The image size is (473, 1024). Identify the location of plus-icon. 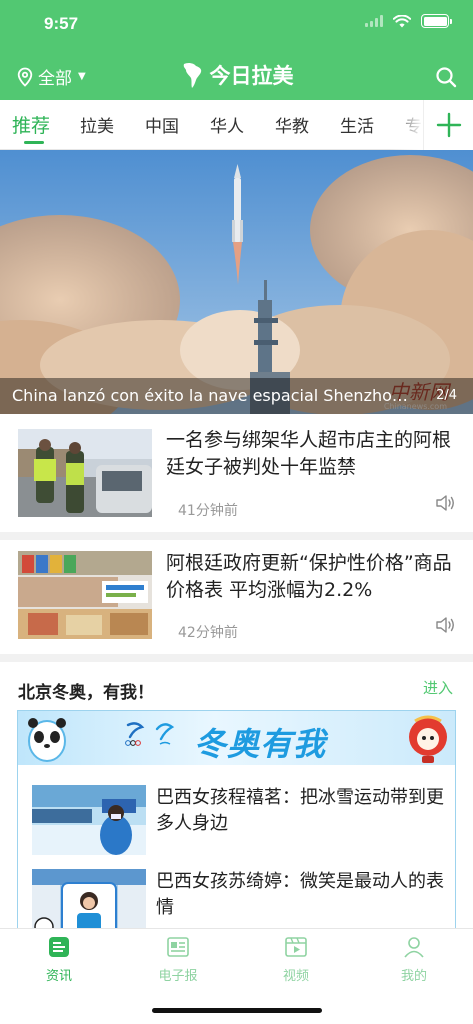
(448, 125).